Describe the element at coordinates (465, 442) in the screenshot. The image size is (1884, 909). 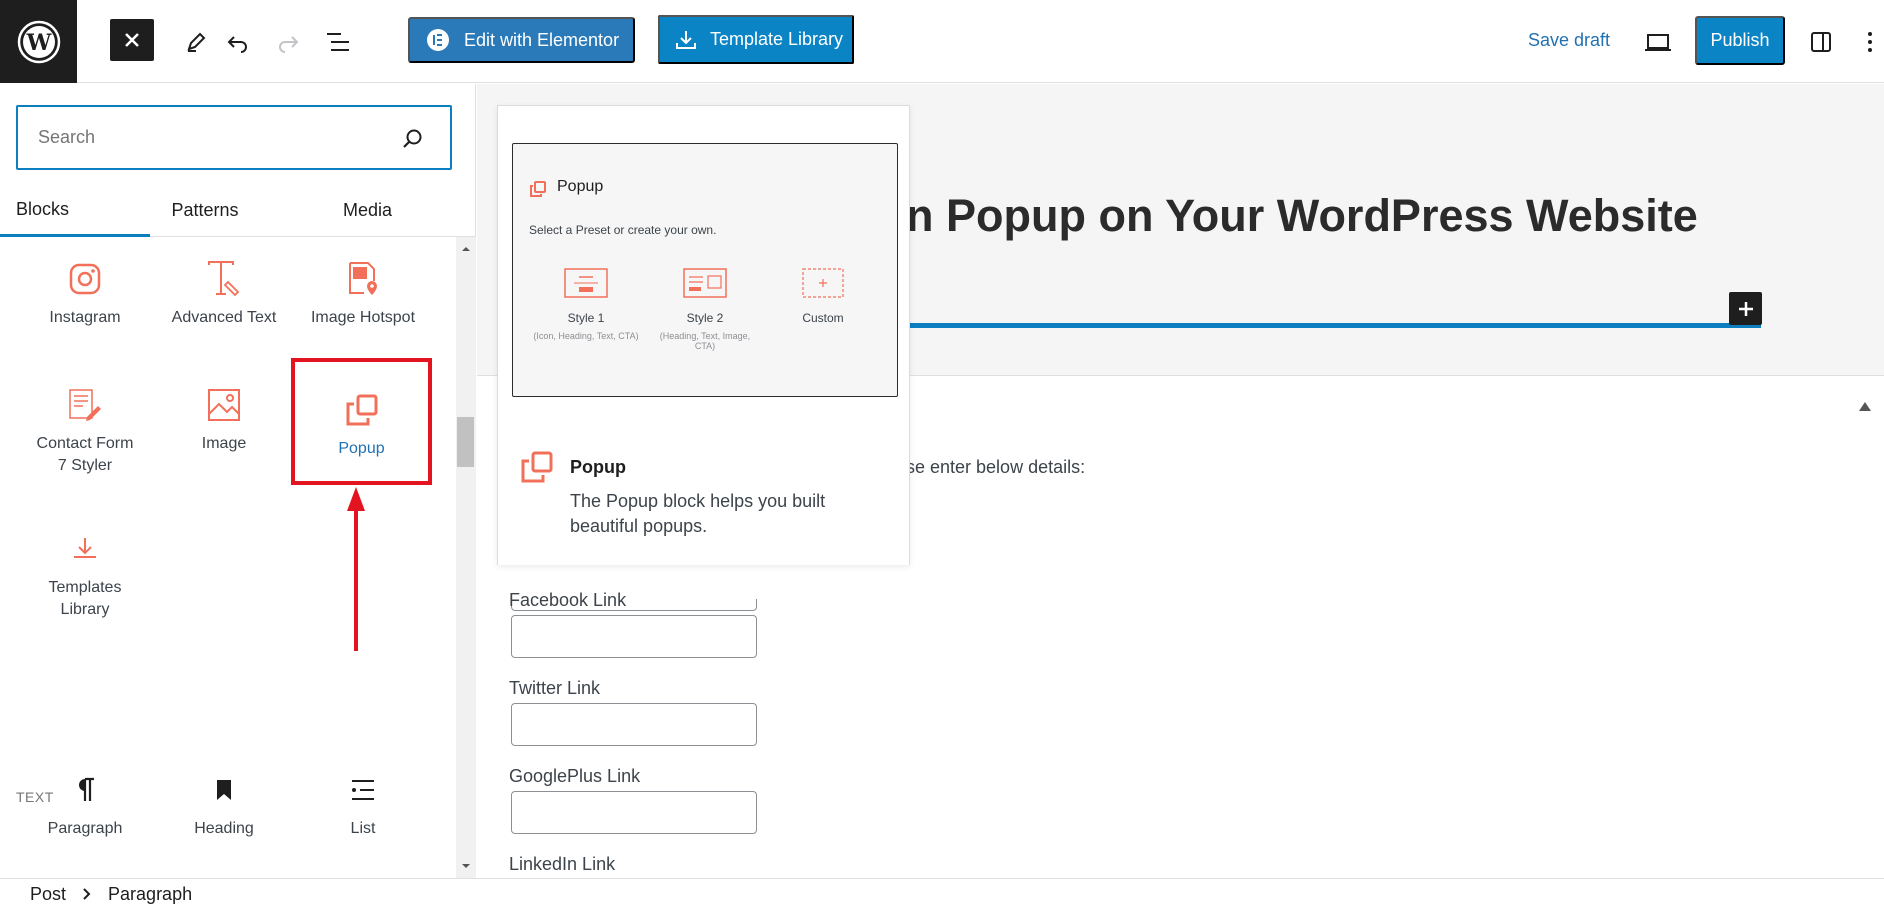
I see `scroll-thumb` at that location.